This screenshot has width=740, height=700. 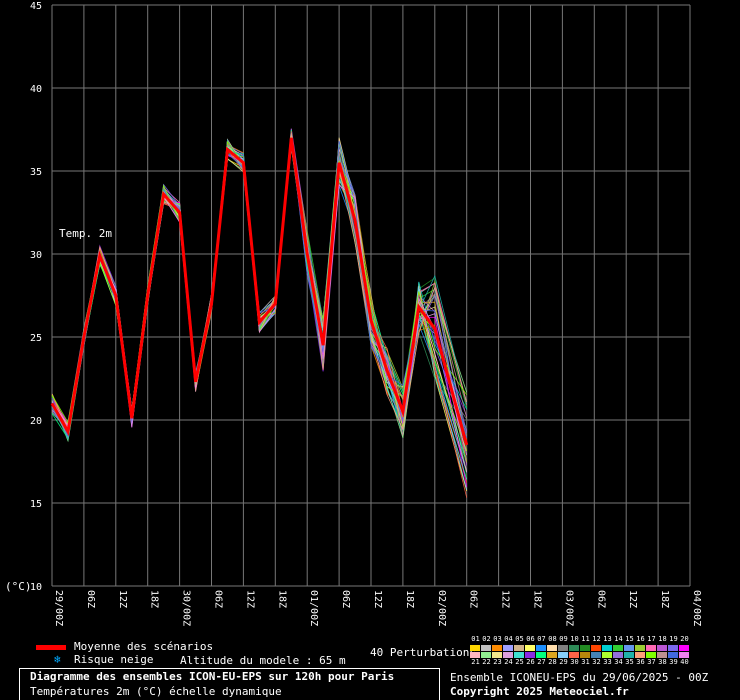 What do you see at coordinates (36, 338) in the screenshot?
I see `y-tick-label: 25` at bounding box center [36, 338].